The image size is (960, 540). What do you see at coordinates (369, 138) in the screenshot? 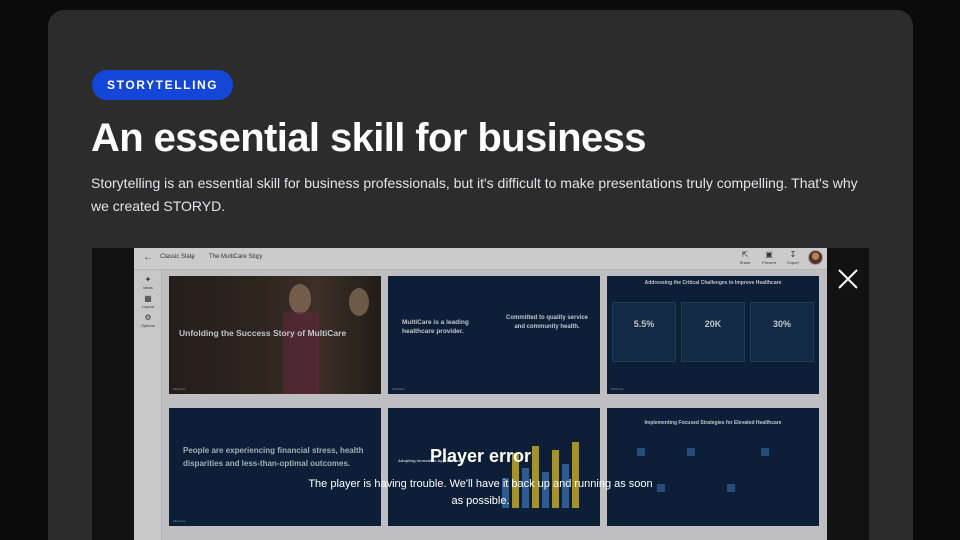
I see `section-headline: An essential skill for business` at bounding box center [369, 138].